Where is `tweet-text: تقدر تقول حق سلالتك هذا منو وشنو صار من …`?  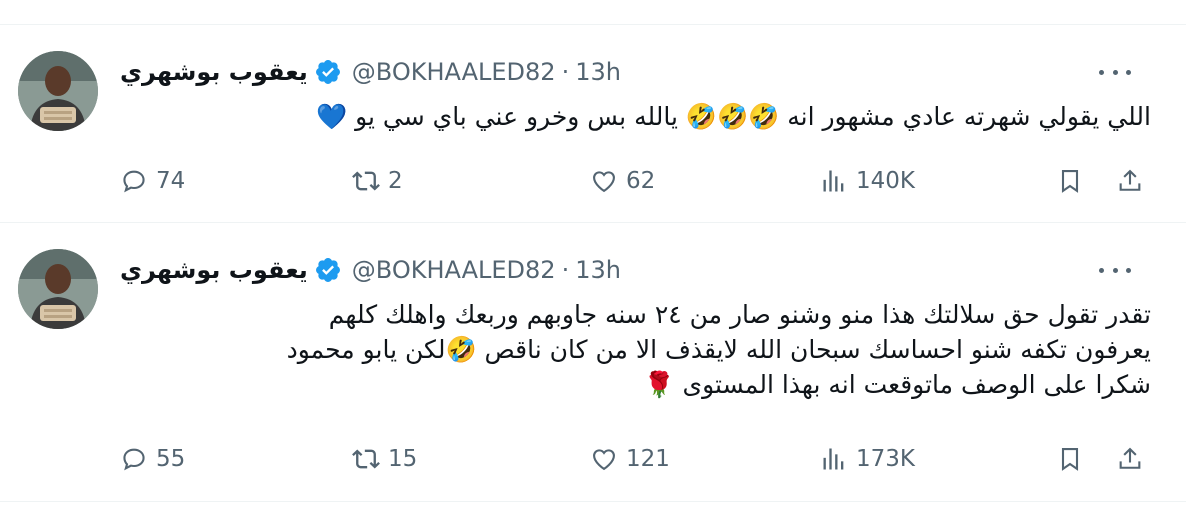 tweet-text: تقدر تقول حق سلالتك هذا منو وشنو صار من … is located at coordinates (718, 349).